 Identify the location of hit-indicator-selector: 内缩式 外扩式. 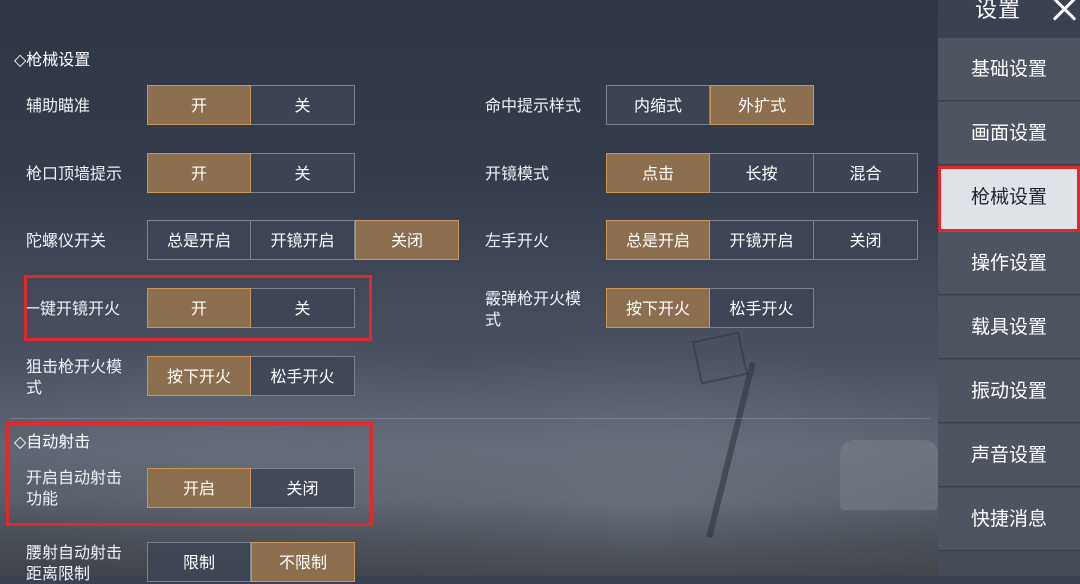
(710, 105).